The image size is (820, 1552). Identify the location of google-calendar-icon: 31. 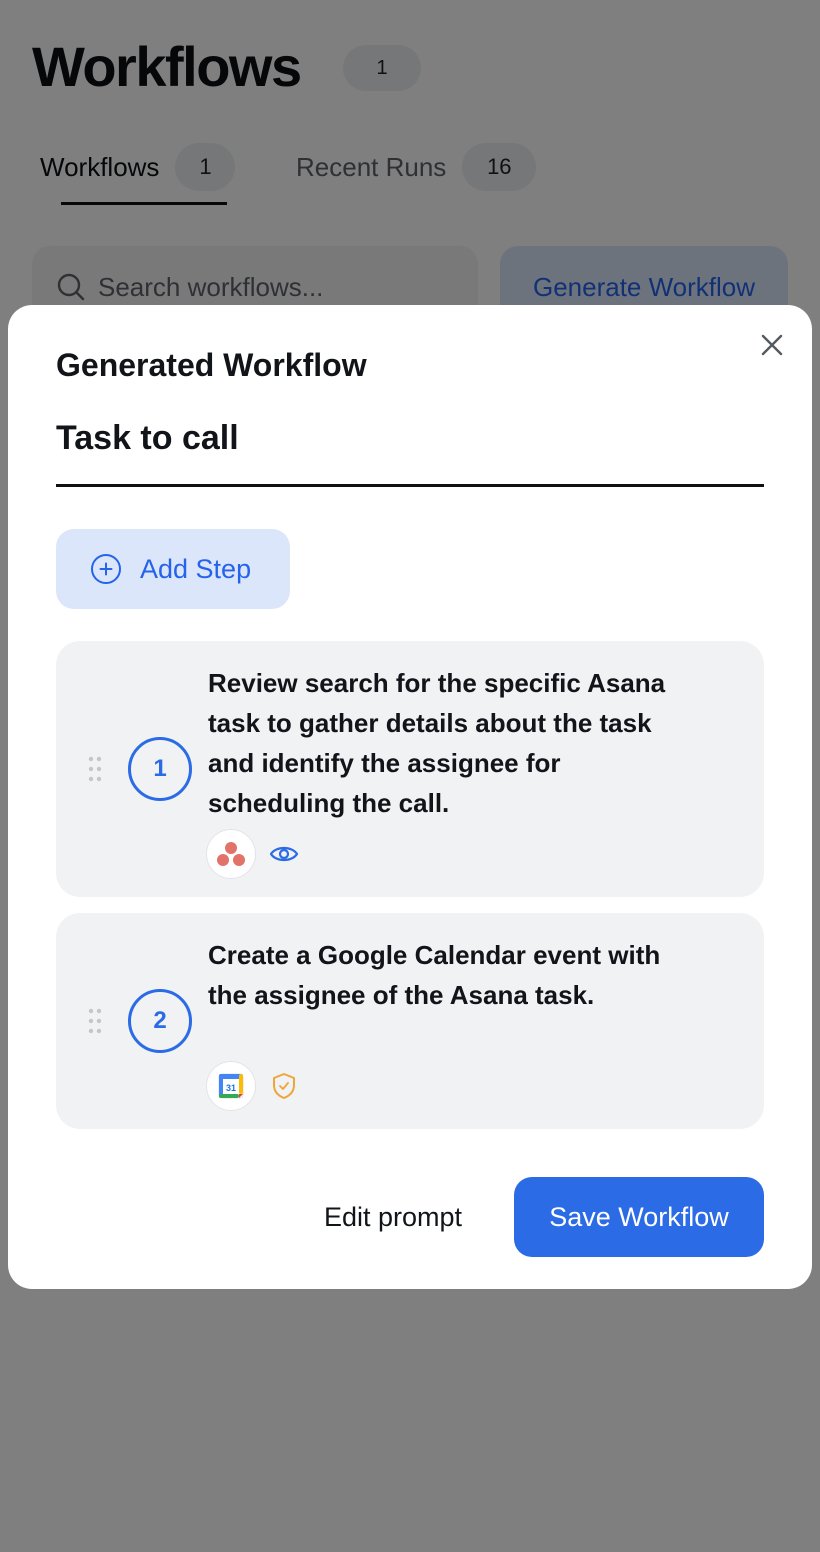
(231, 1086).